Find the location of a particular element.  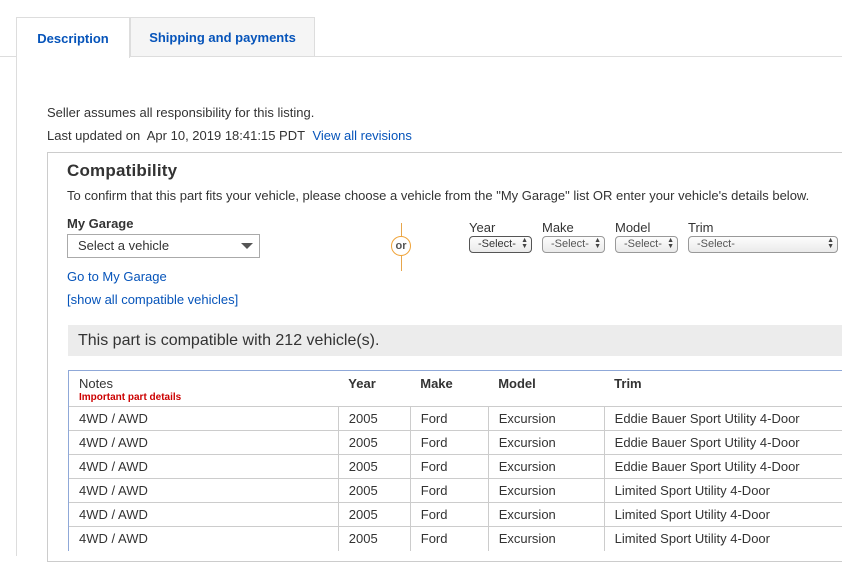

make-label: Make is located at coordinates (558, 227).